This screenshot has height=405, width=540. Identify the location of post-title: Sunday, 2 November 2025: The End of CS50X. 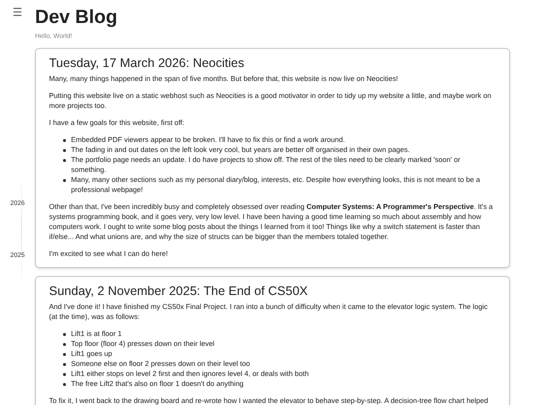
(179, 291).